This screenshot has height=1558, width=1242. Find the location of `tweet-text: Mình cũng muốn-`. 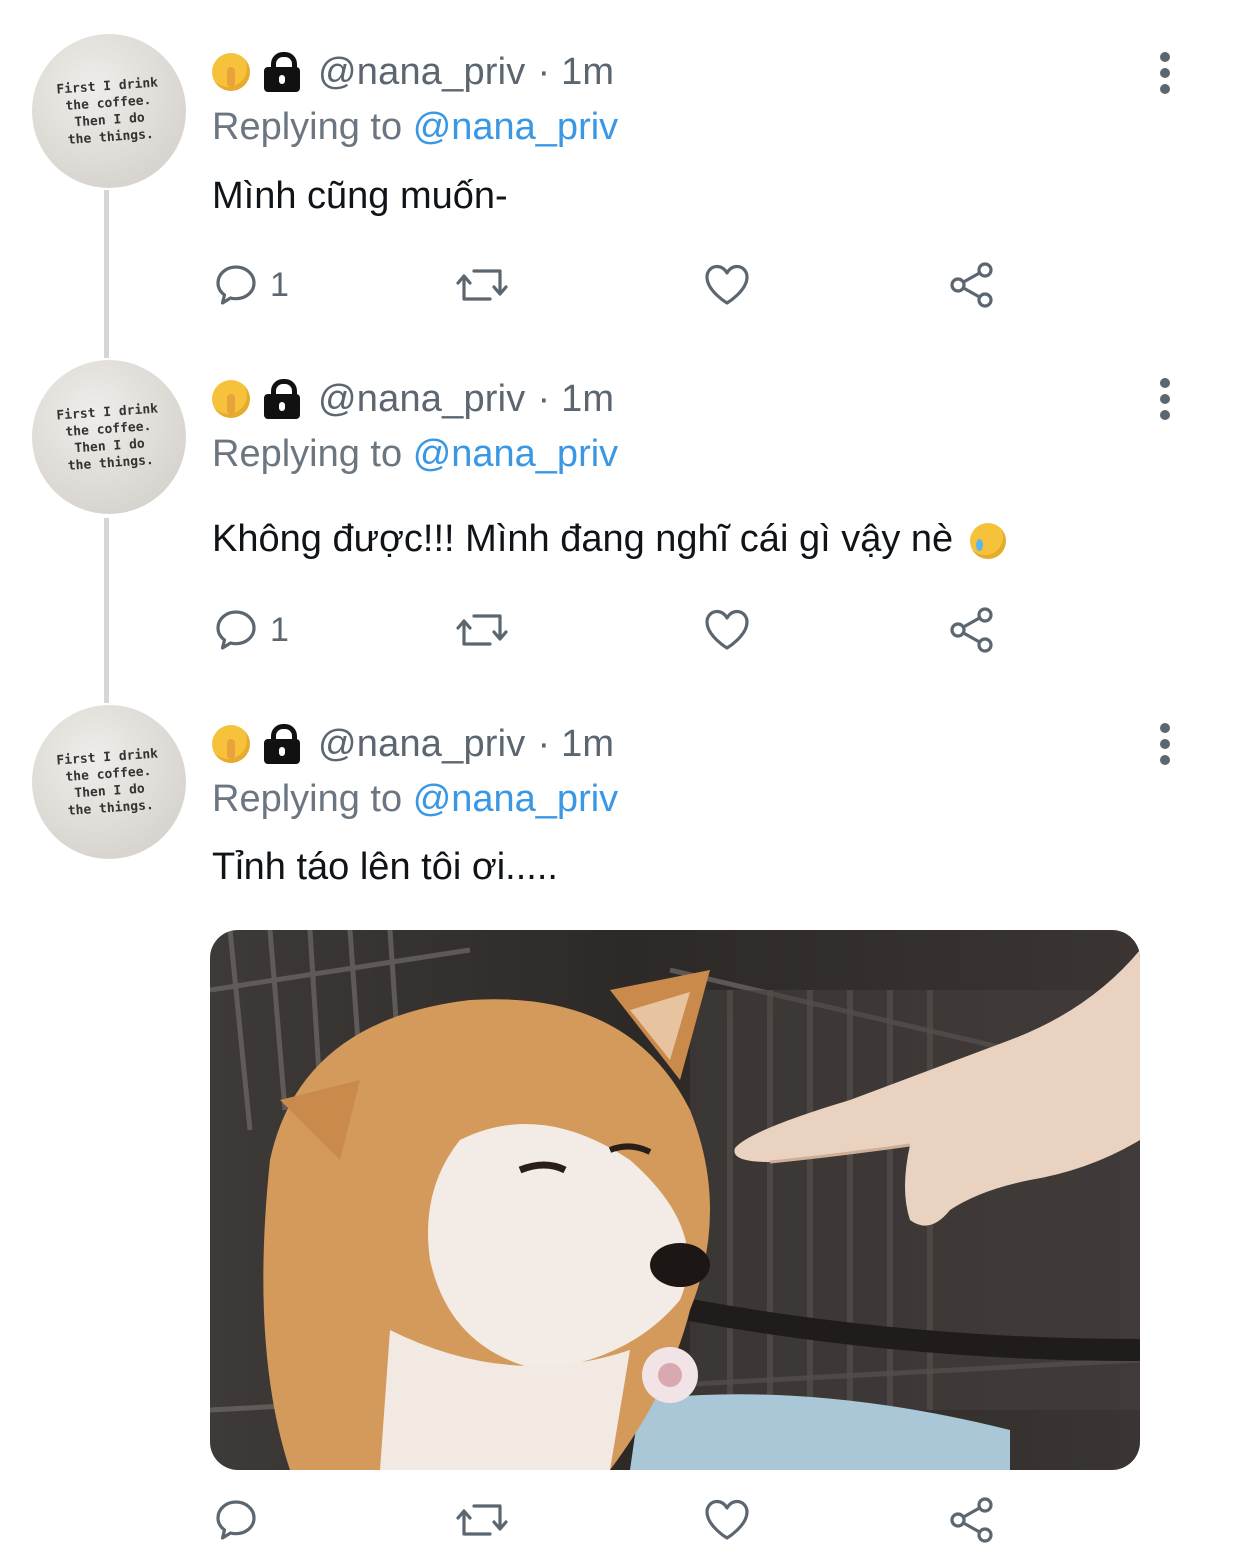

tweet-text: Mình cũng muốn- is located at coordinates (360, 196).